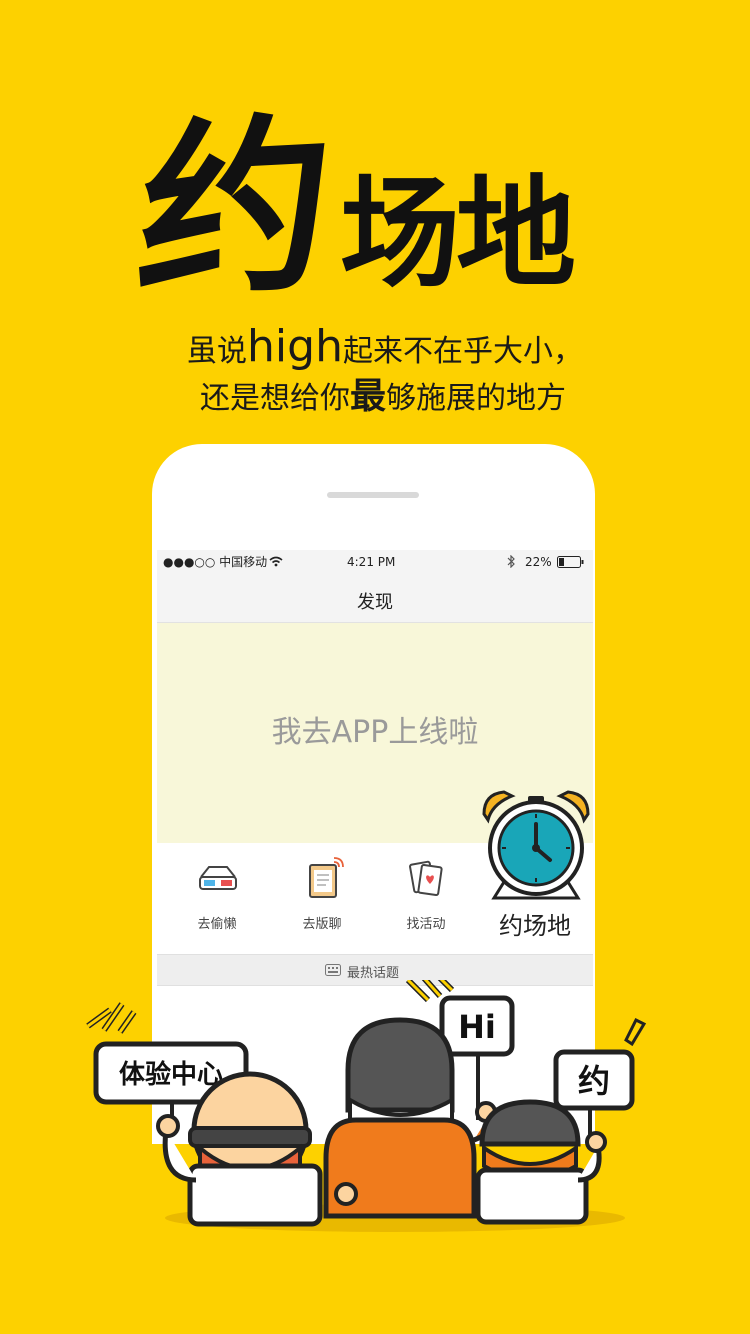 The image size is (750, 1334). What do you see at coordinates (538, 562) in the screenshot?
I see `battery-percent: 22%` at bounding box center [538, 562].